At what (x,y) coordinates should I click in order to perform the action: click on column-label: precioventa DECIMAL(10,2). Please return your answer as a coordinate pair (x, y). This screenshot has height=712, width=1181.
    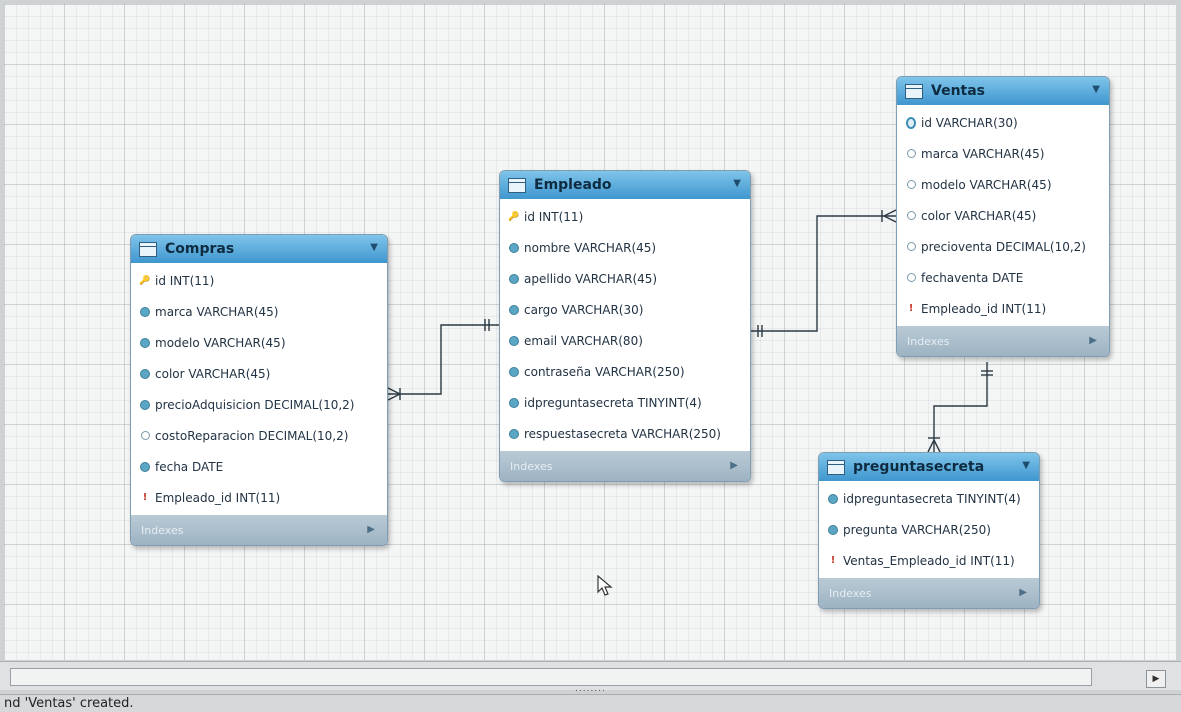
    Looking at the image, I should click on (1003, 246).